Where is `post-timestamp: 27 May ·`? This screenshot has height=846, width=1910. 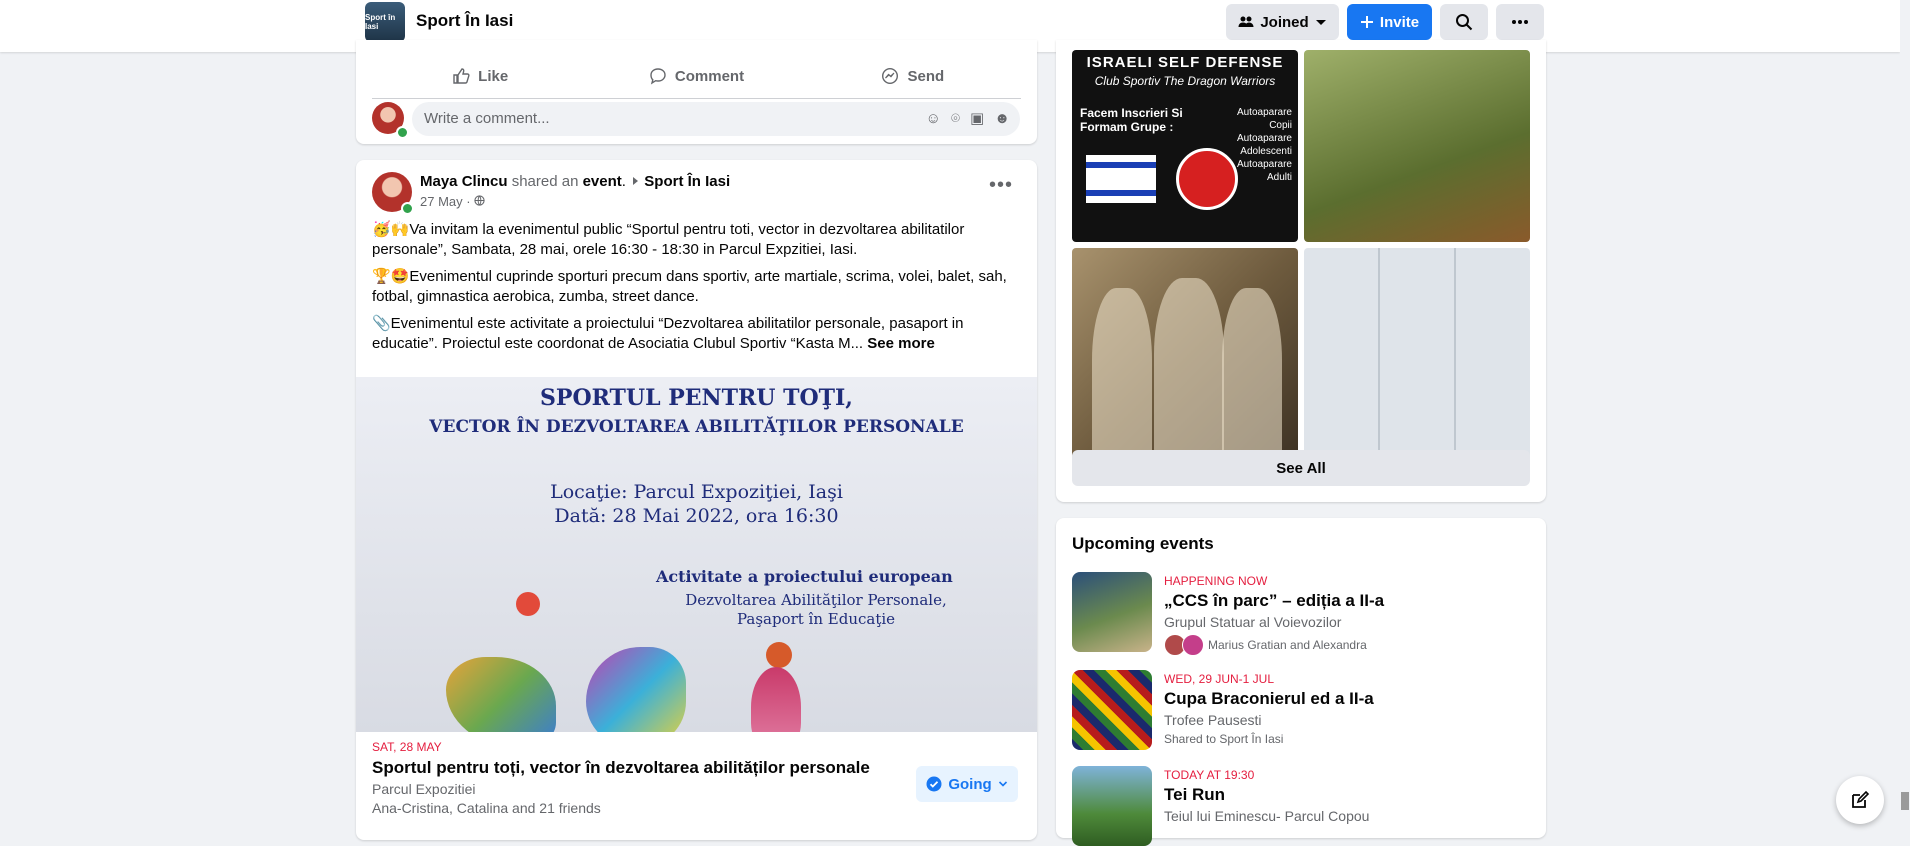 post-timestamp: 27 May · is located at coordinates (452, 201).